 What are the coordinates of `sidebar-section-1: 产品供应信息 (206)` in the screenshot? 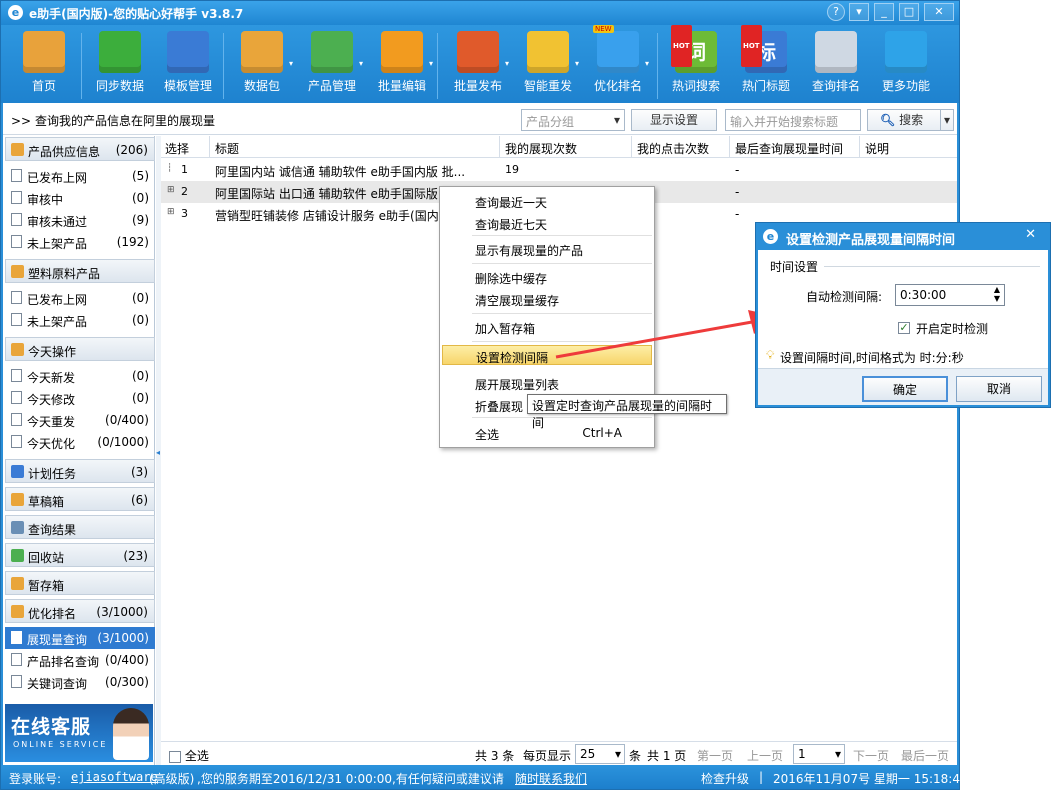 It's located at (80, 149).